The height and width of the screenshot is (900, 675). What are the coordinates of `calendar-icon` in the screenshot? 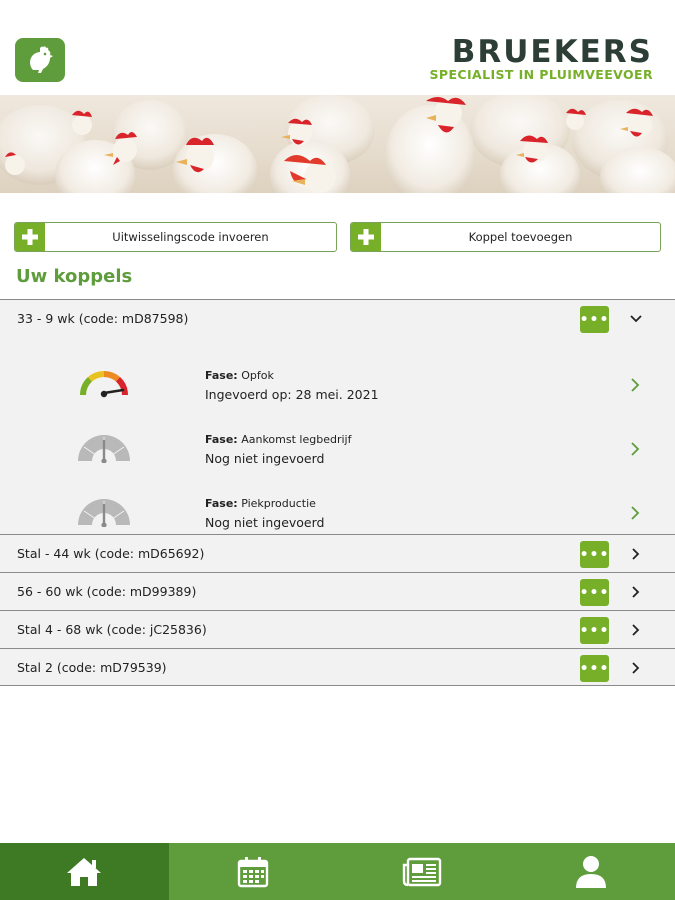 It's located at (253, 871).